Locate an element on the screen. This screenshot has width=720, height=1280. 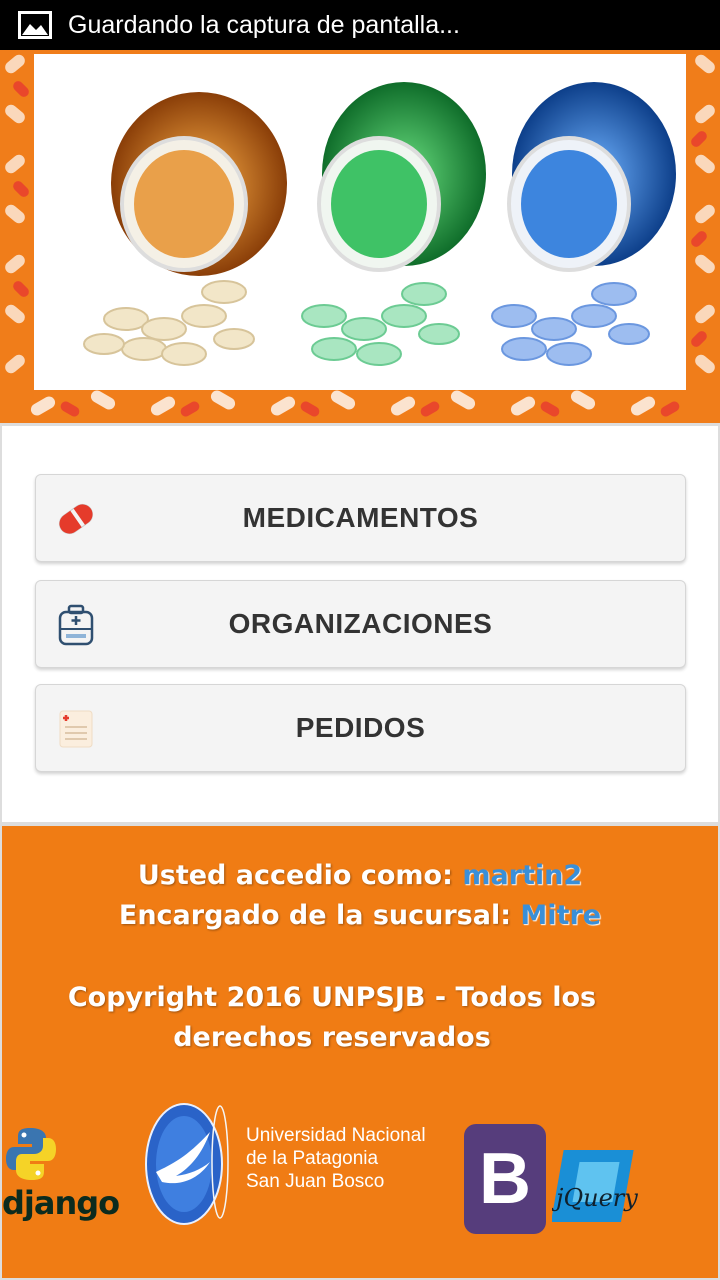
branch-link: Mitre is located at coordinates (560, 915).